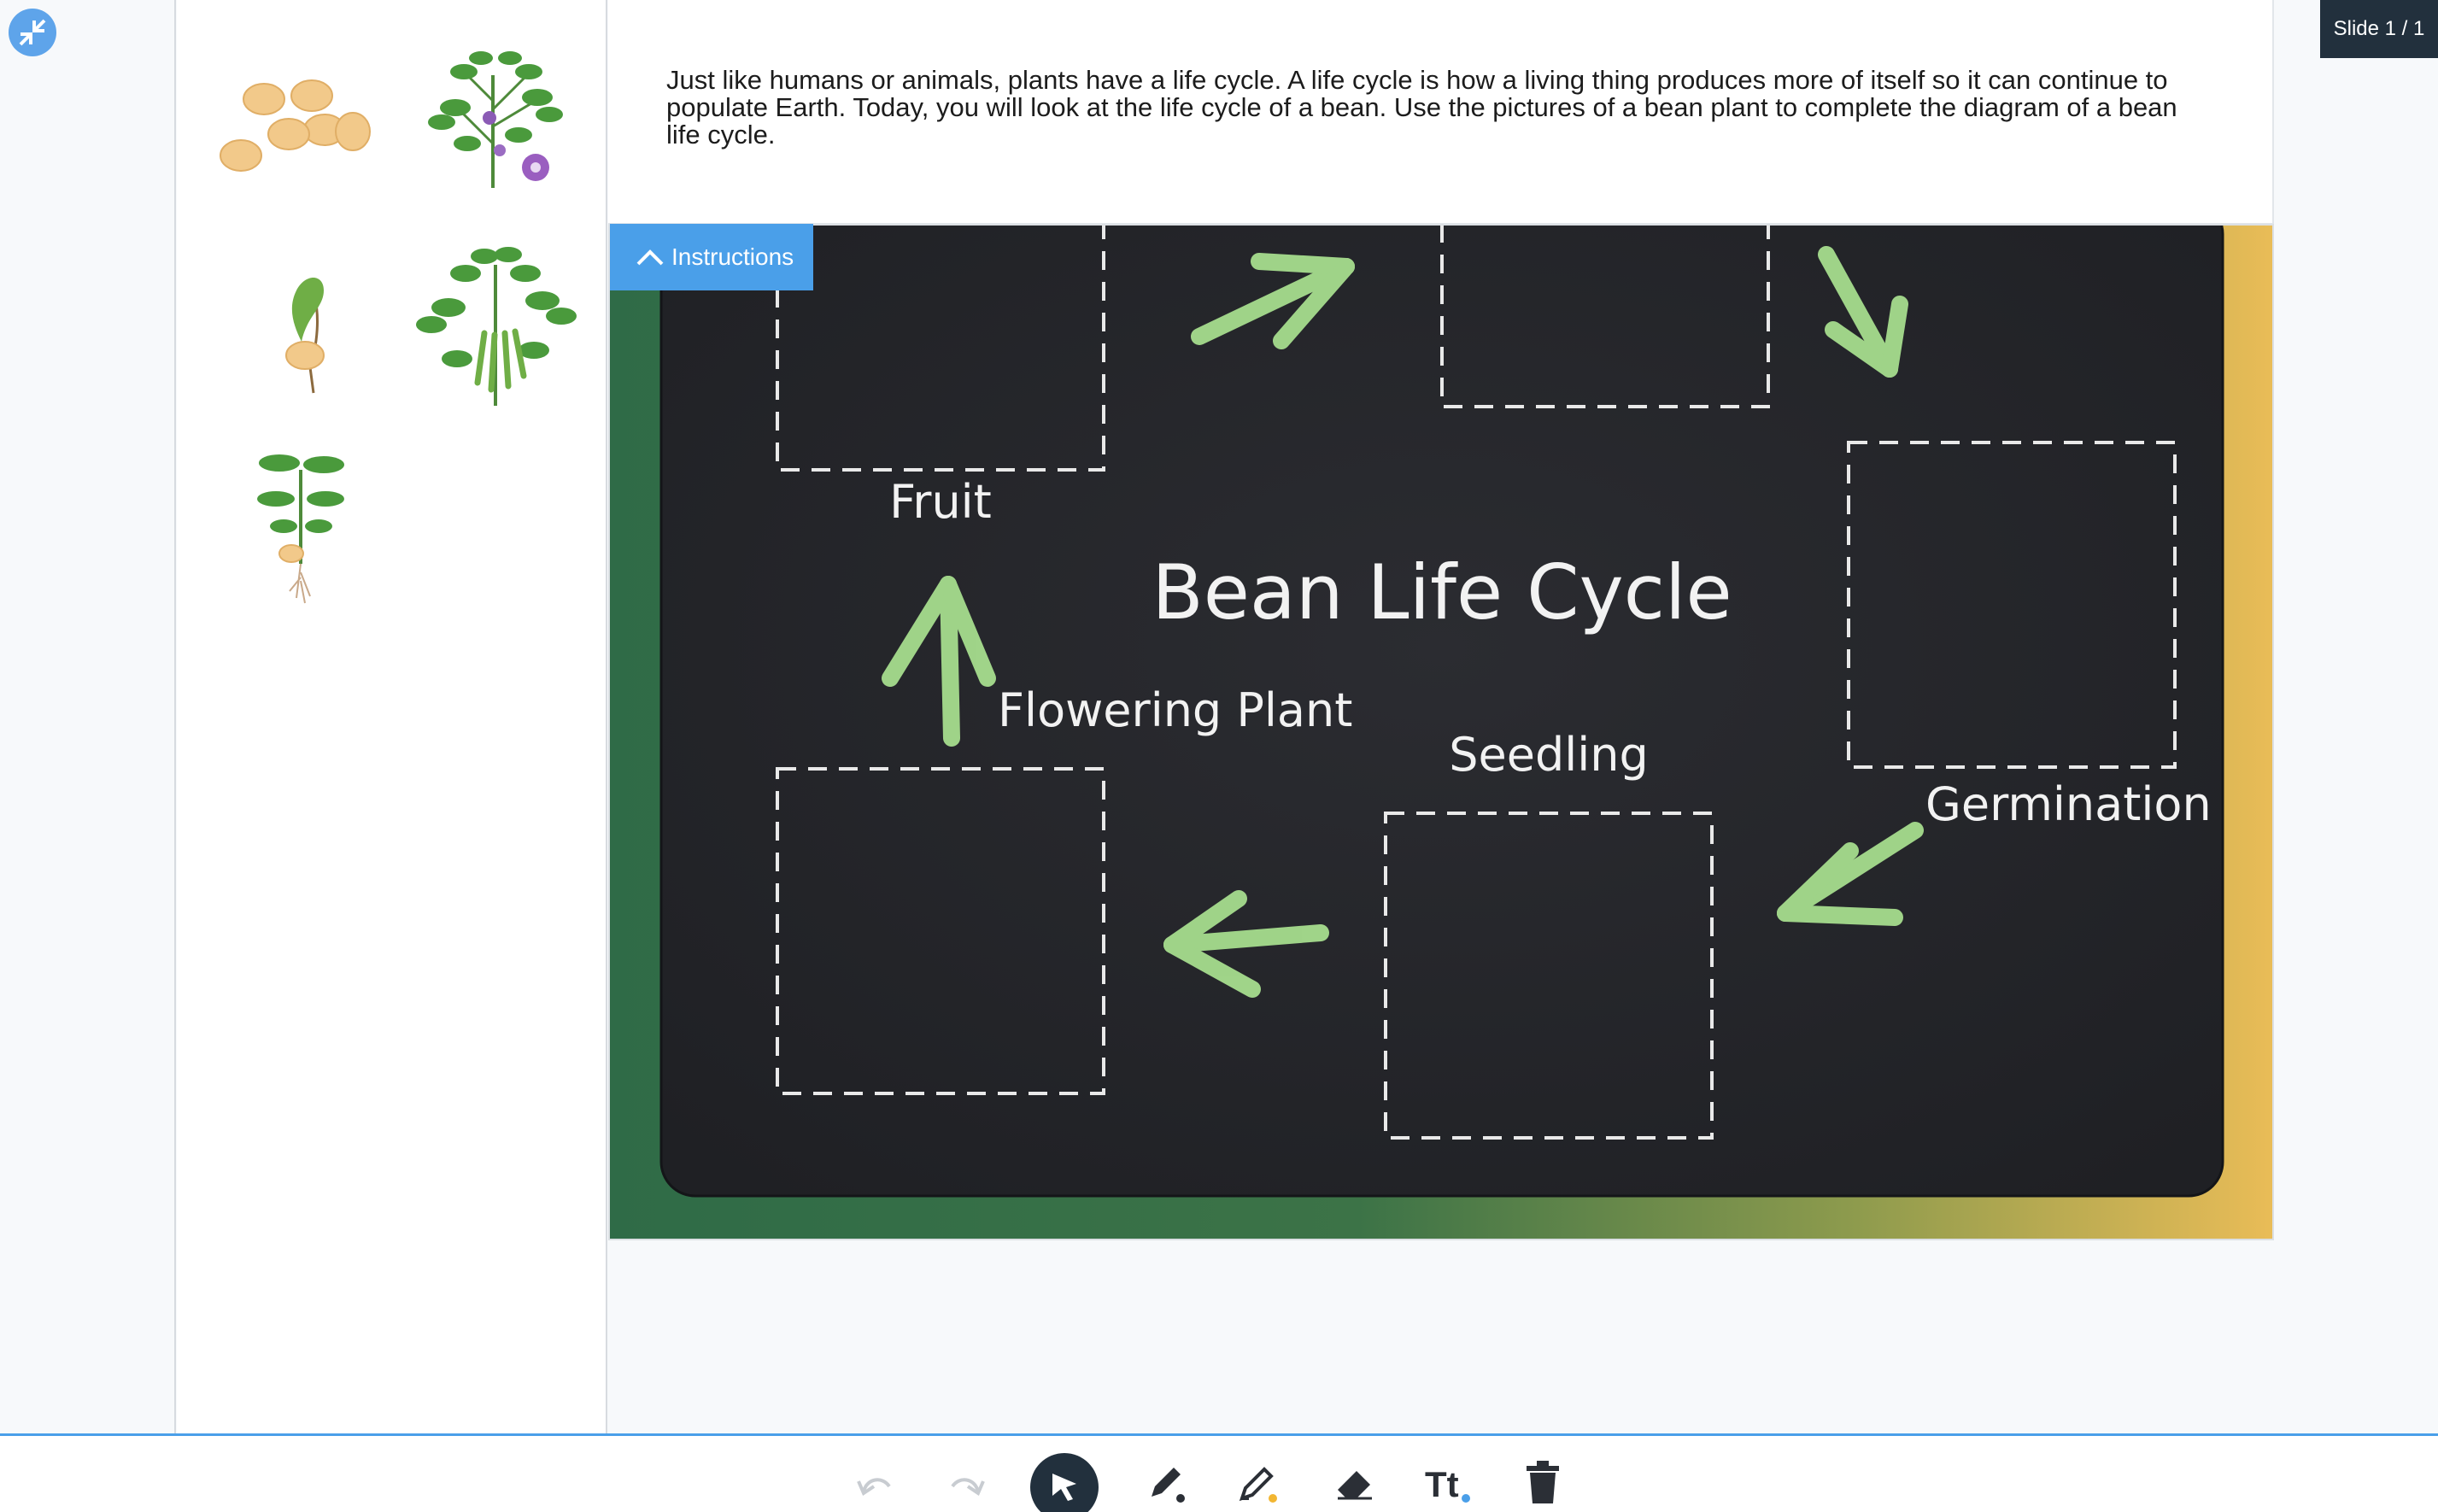 The width and height of the screenshot is (2438, 1512). I want to click on sticker-germinating-seed, so click(301, 333).